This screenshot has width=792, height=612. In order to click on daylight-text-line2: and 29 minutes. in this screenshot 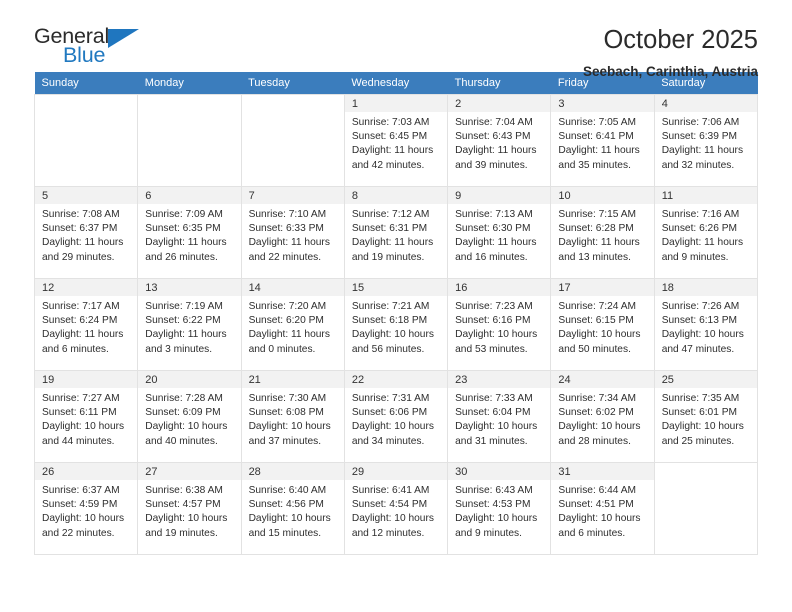, I will do `click(78, 257)`.